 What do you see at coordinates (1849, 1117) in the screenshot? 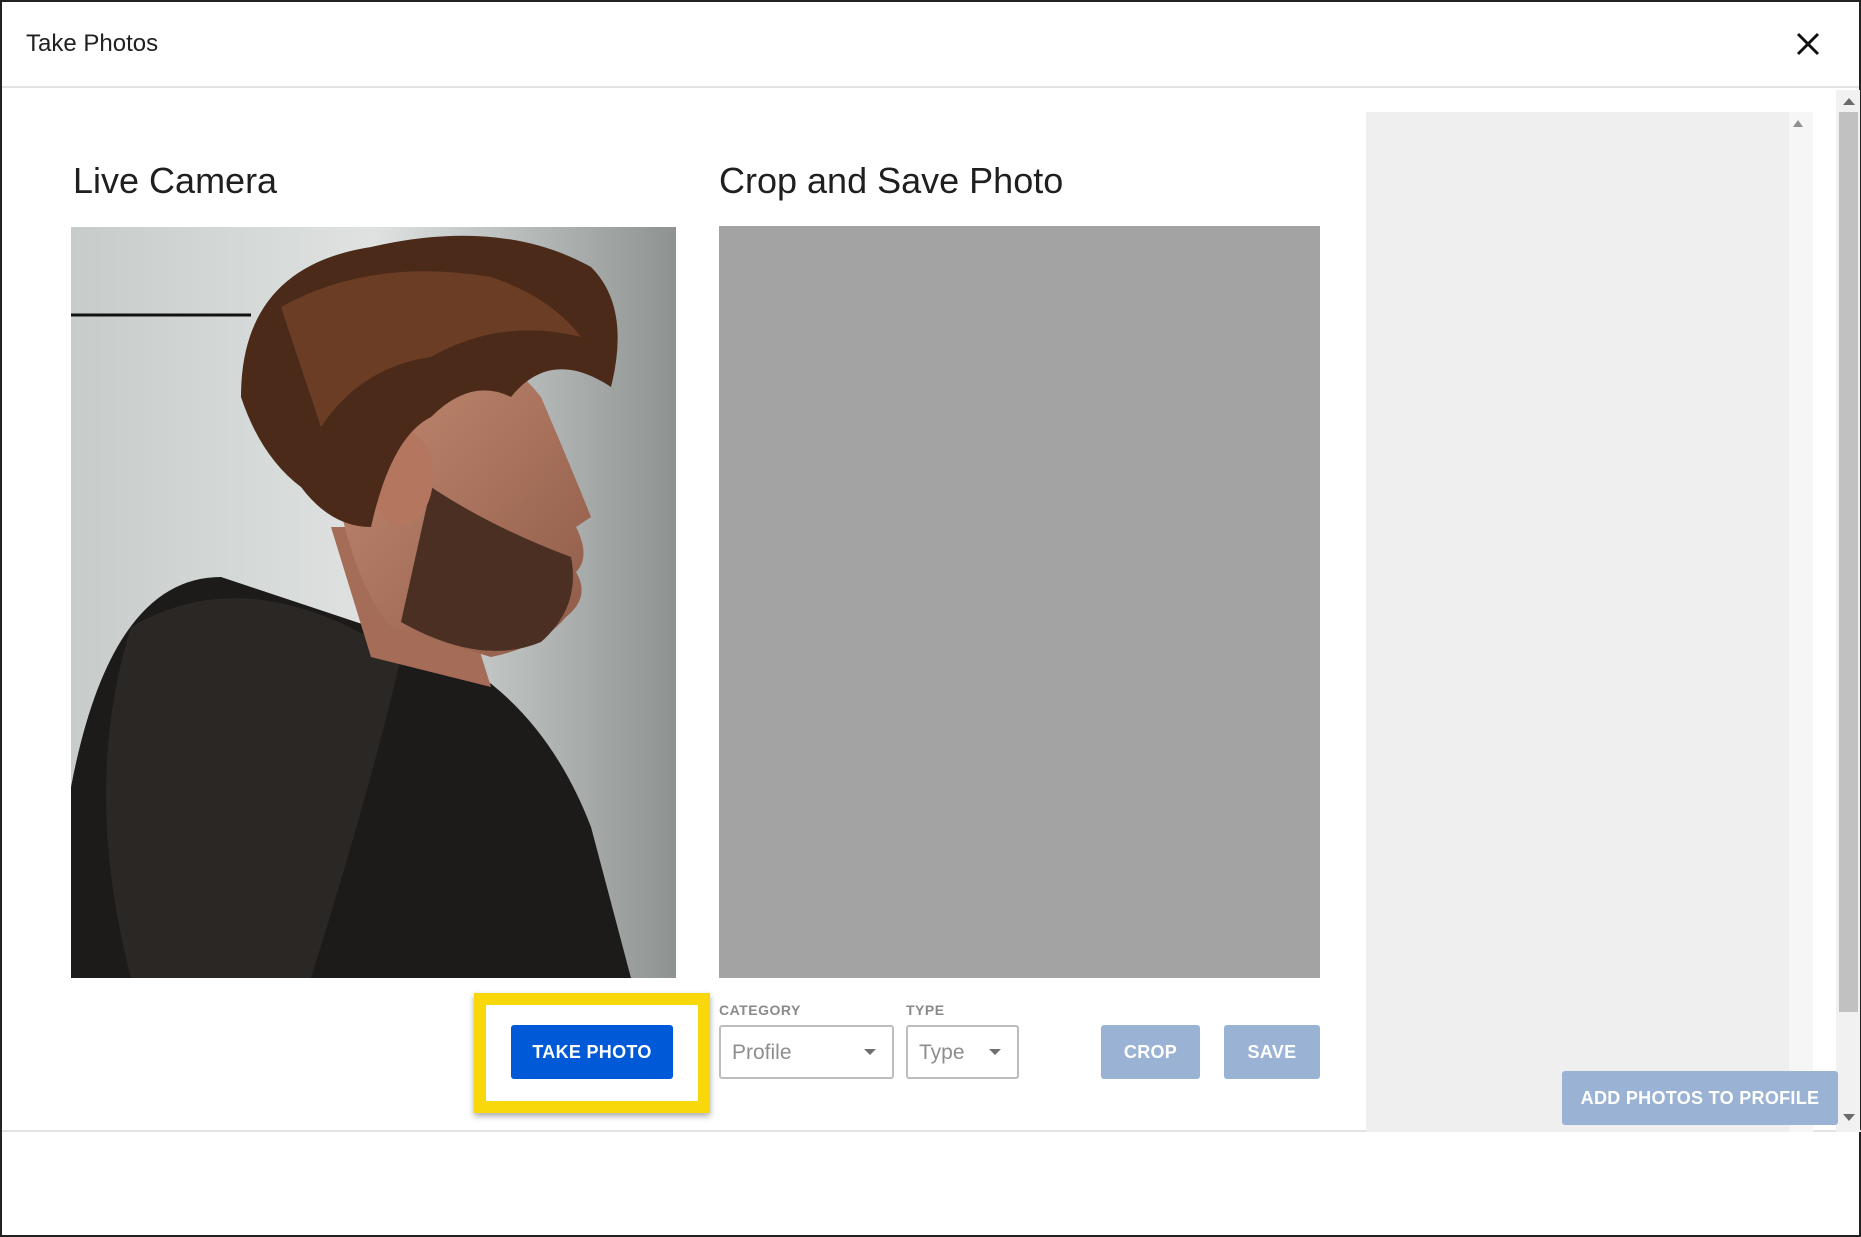
I see `scroll-down-icon` at bounding box center [1849, 1117].